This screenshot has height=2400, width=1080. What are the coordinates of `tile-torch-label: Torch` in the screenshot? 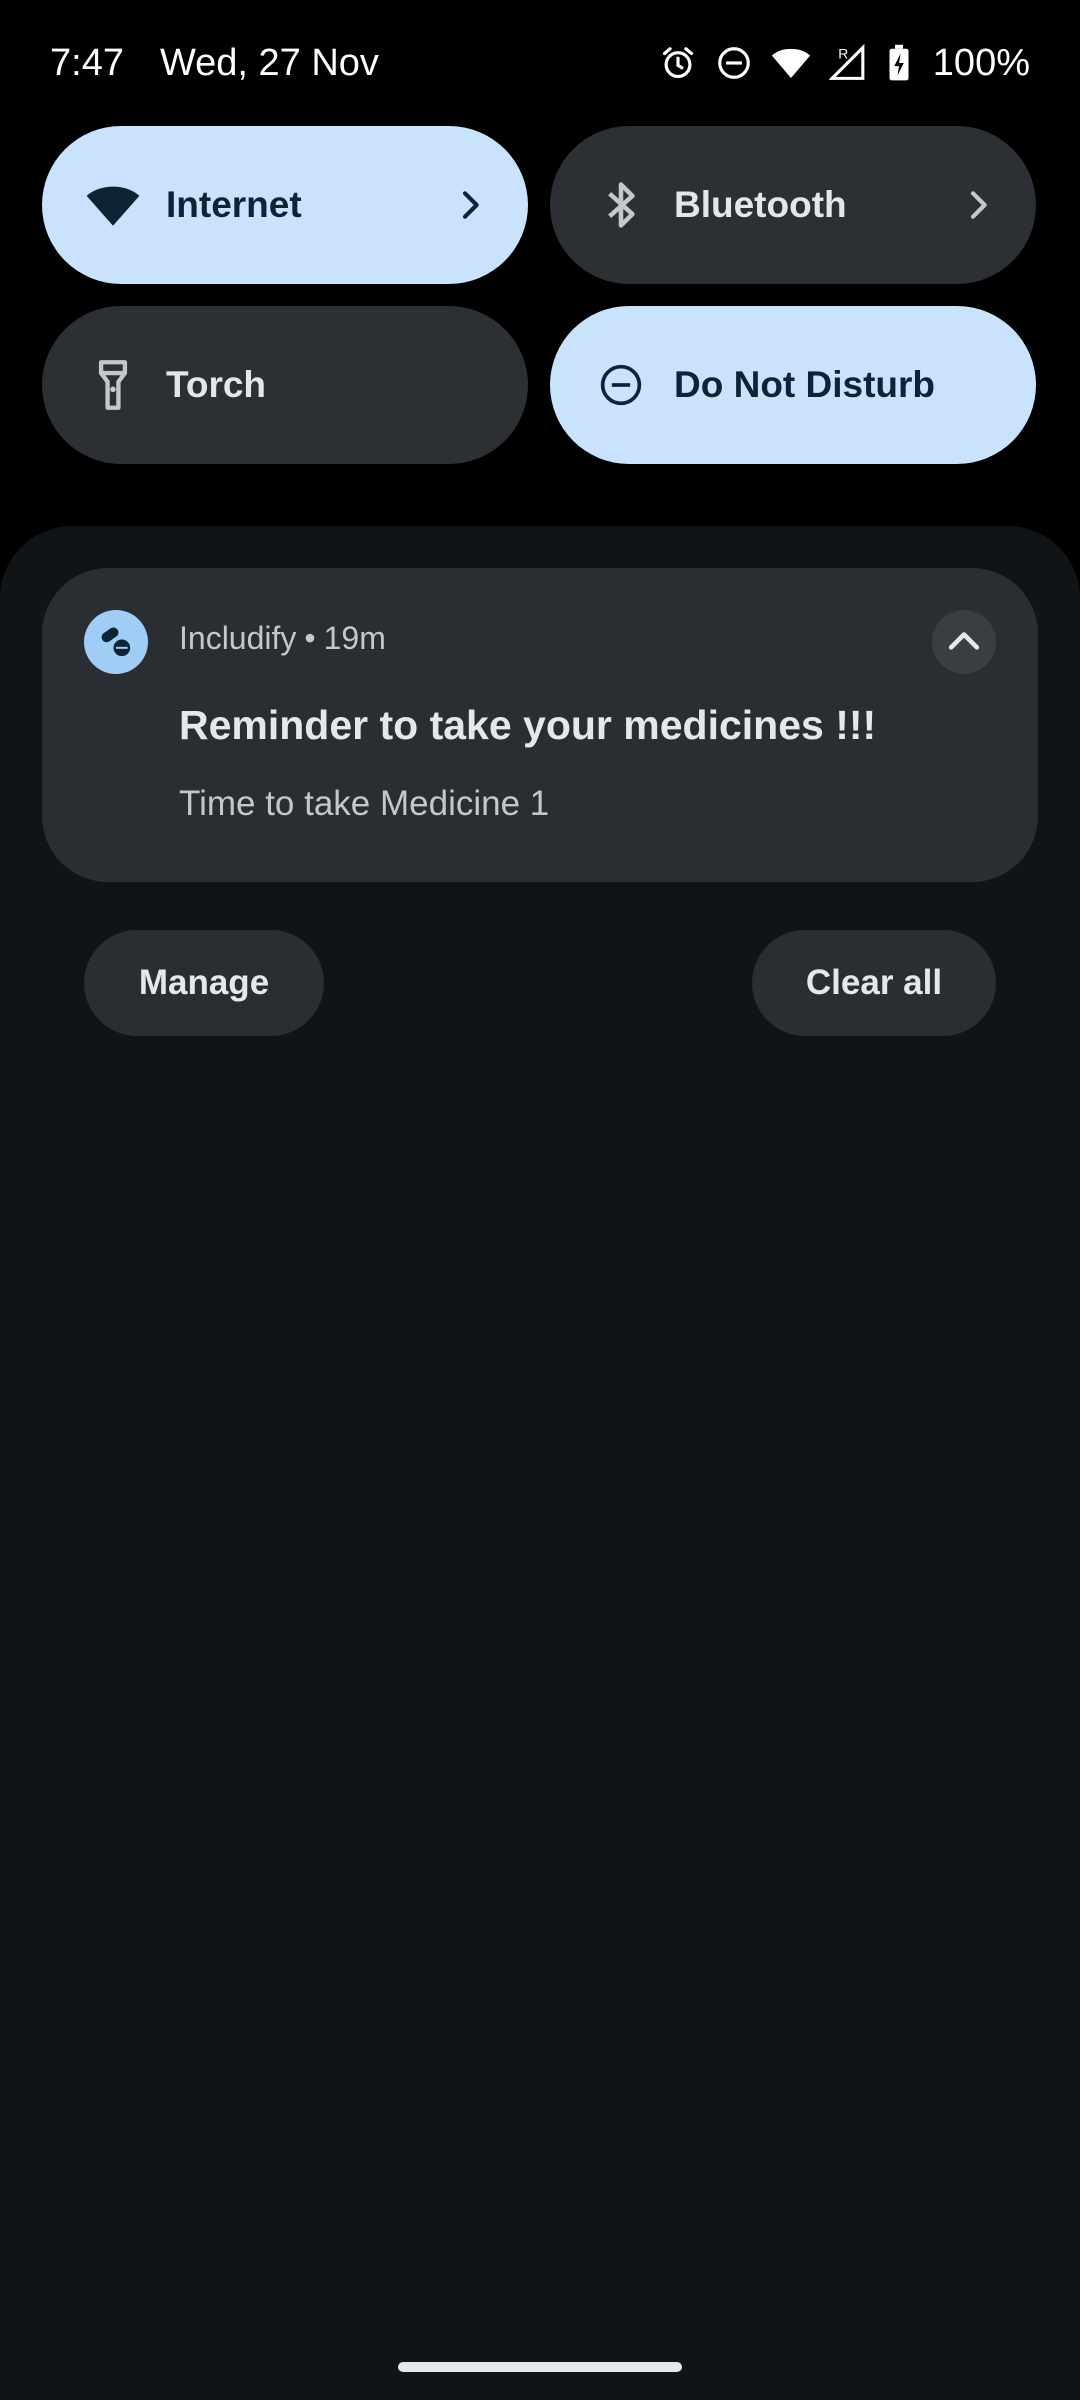 It's located at (216, 384).